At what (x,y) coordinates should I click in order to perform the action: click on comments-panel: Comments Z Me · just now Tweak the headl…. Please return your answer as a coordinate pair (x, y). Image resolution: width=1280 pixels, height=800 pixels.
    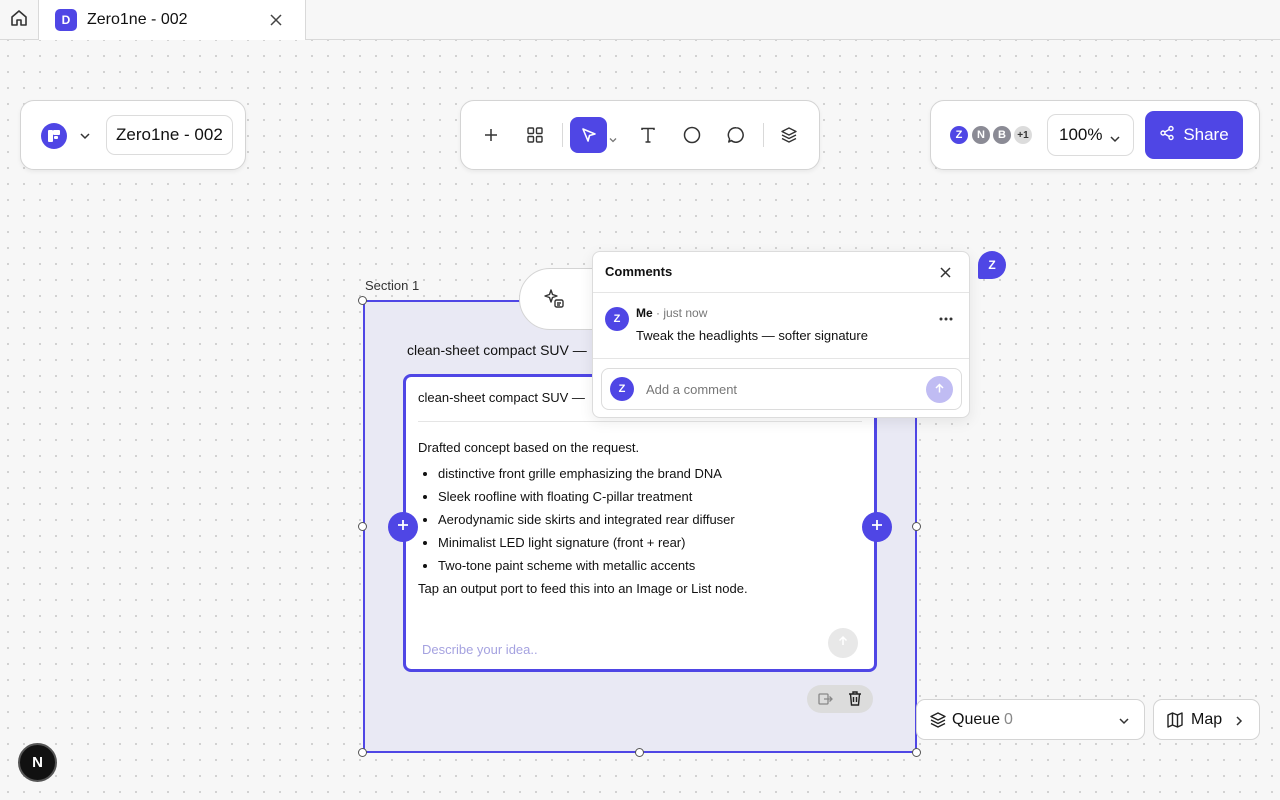
    Looking at the image, I should click on (781, 334).